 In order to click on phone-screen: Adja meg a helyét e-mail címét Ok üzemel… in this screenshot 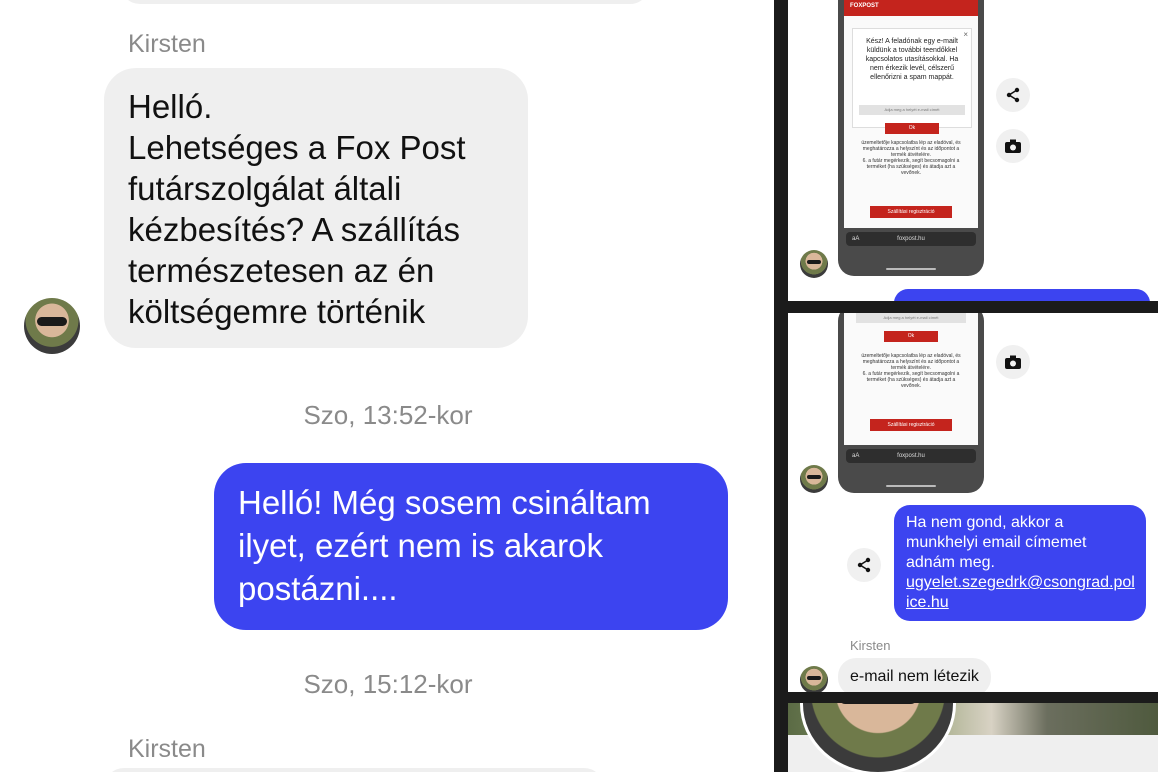, I will do `click(911, 379)`.